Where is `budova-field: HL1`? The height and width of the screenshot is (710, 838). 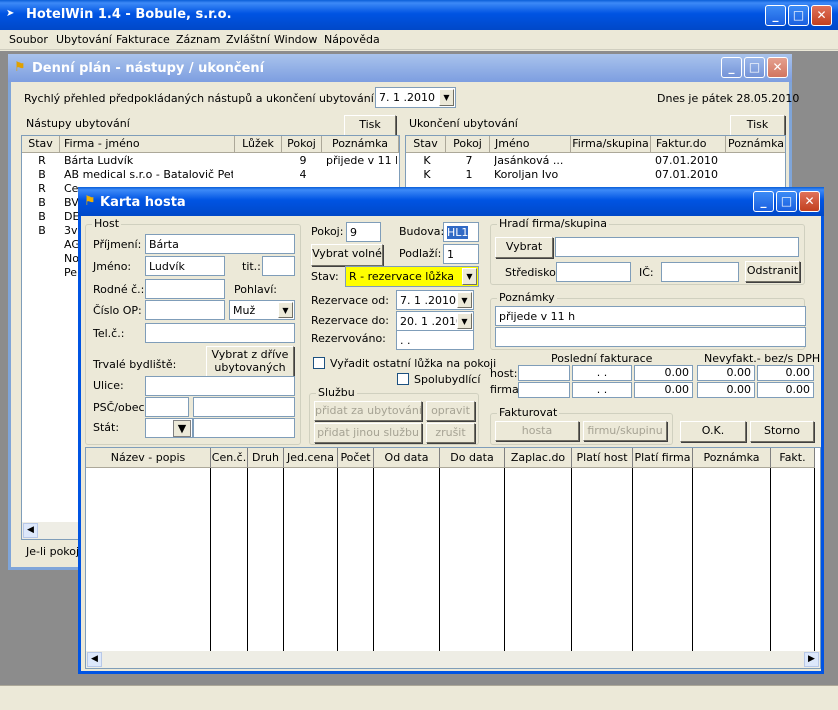
budova-field: HL1 is located at coordinates (461, 232).